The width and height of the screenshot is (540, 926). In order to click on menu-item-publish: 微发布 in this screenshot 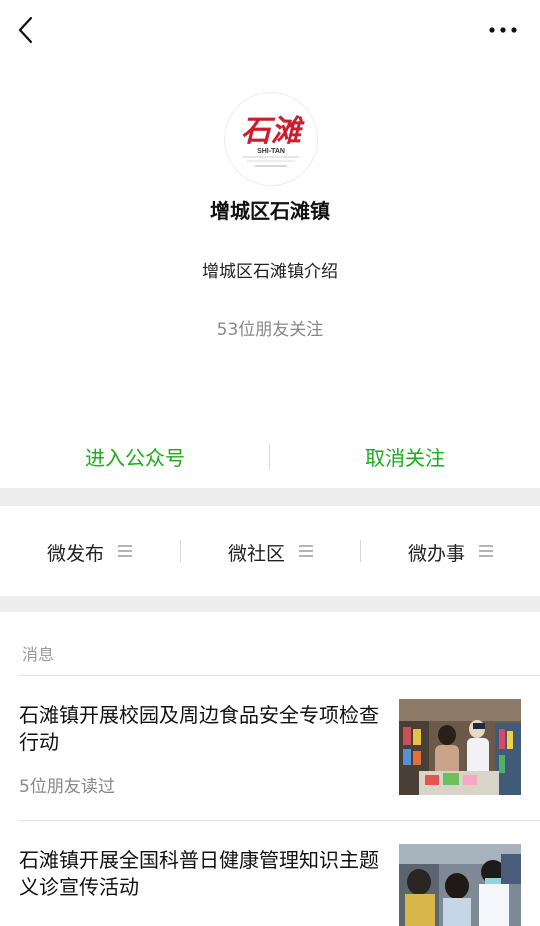, I will do `click(90, 551)`.